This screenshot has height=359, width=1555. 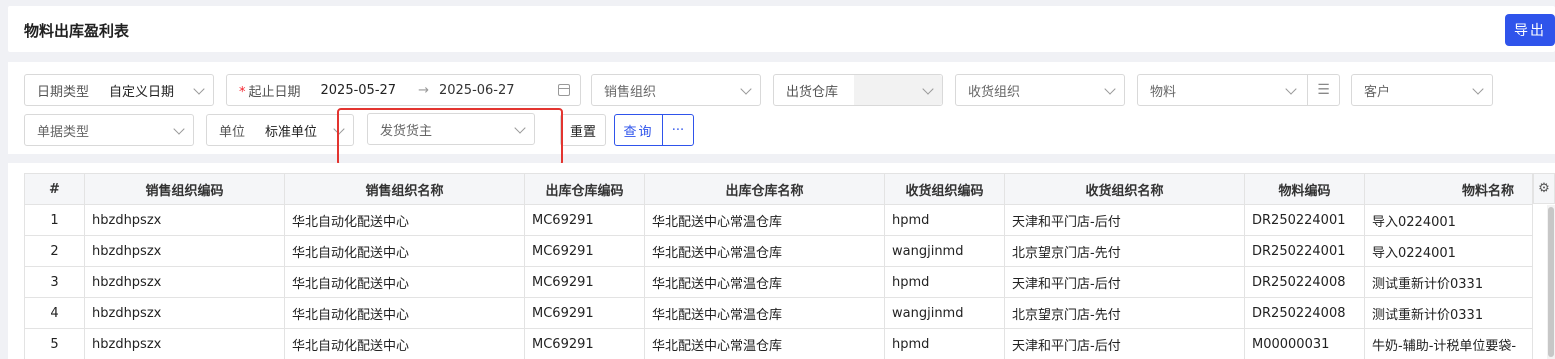 What do you see at coordinates (450, 137) in the screenshot?
I see `highlight-annotation` at bounding box center [450, 137].